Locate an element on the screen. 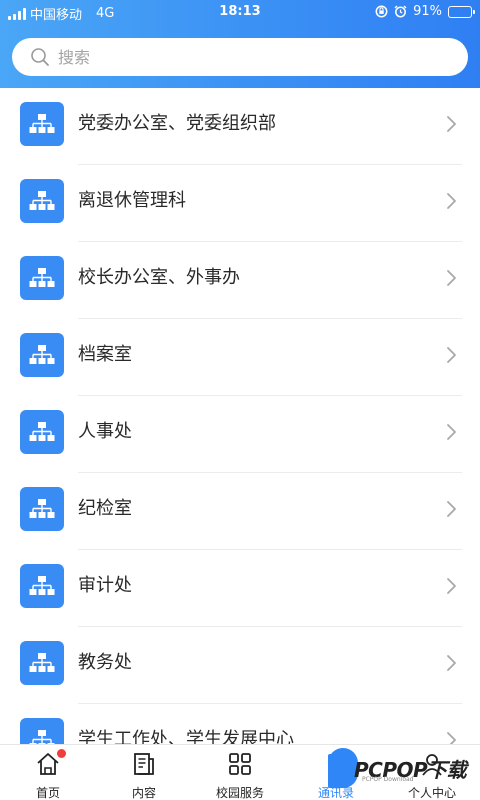  tab-document: 内容 is located at coordinates (144, 772).